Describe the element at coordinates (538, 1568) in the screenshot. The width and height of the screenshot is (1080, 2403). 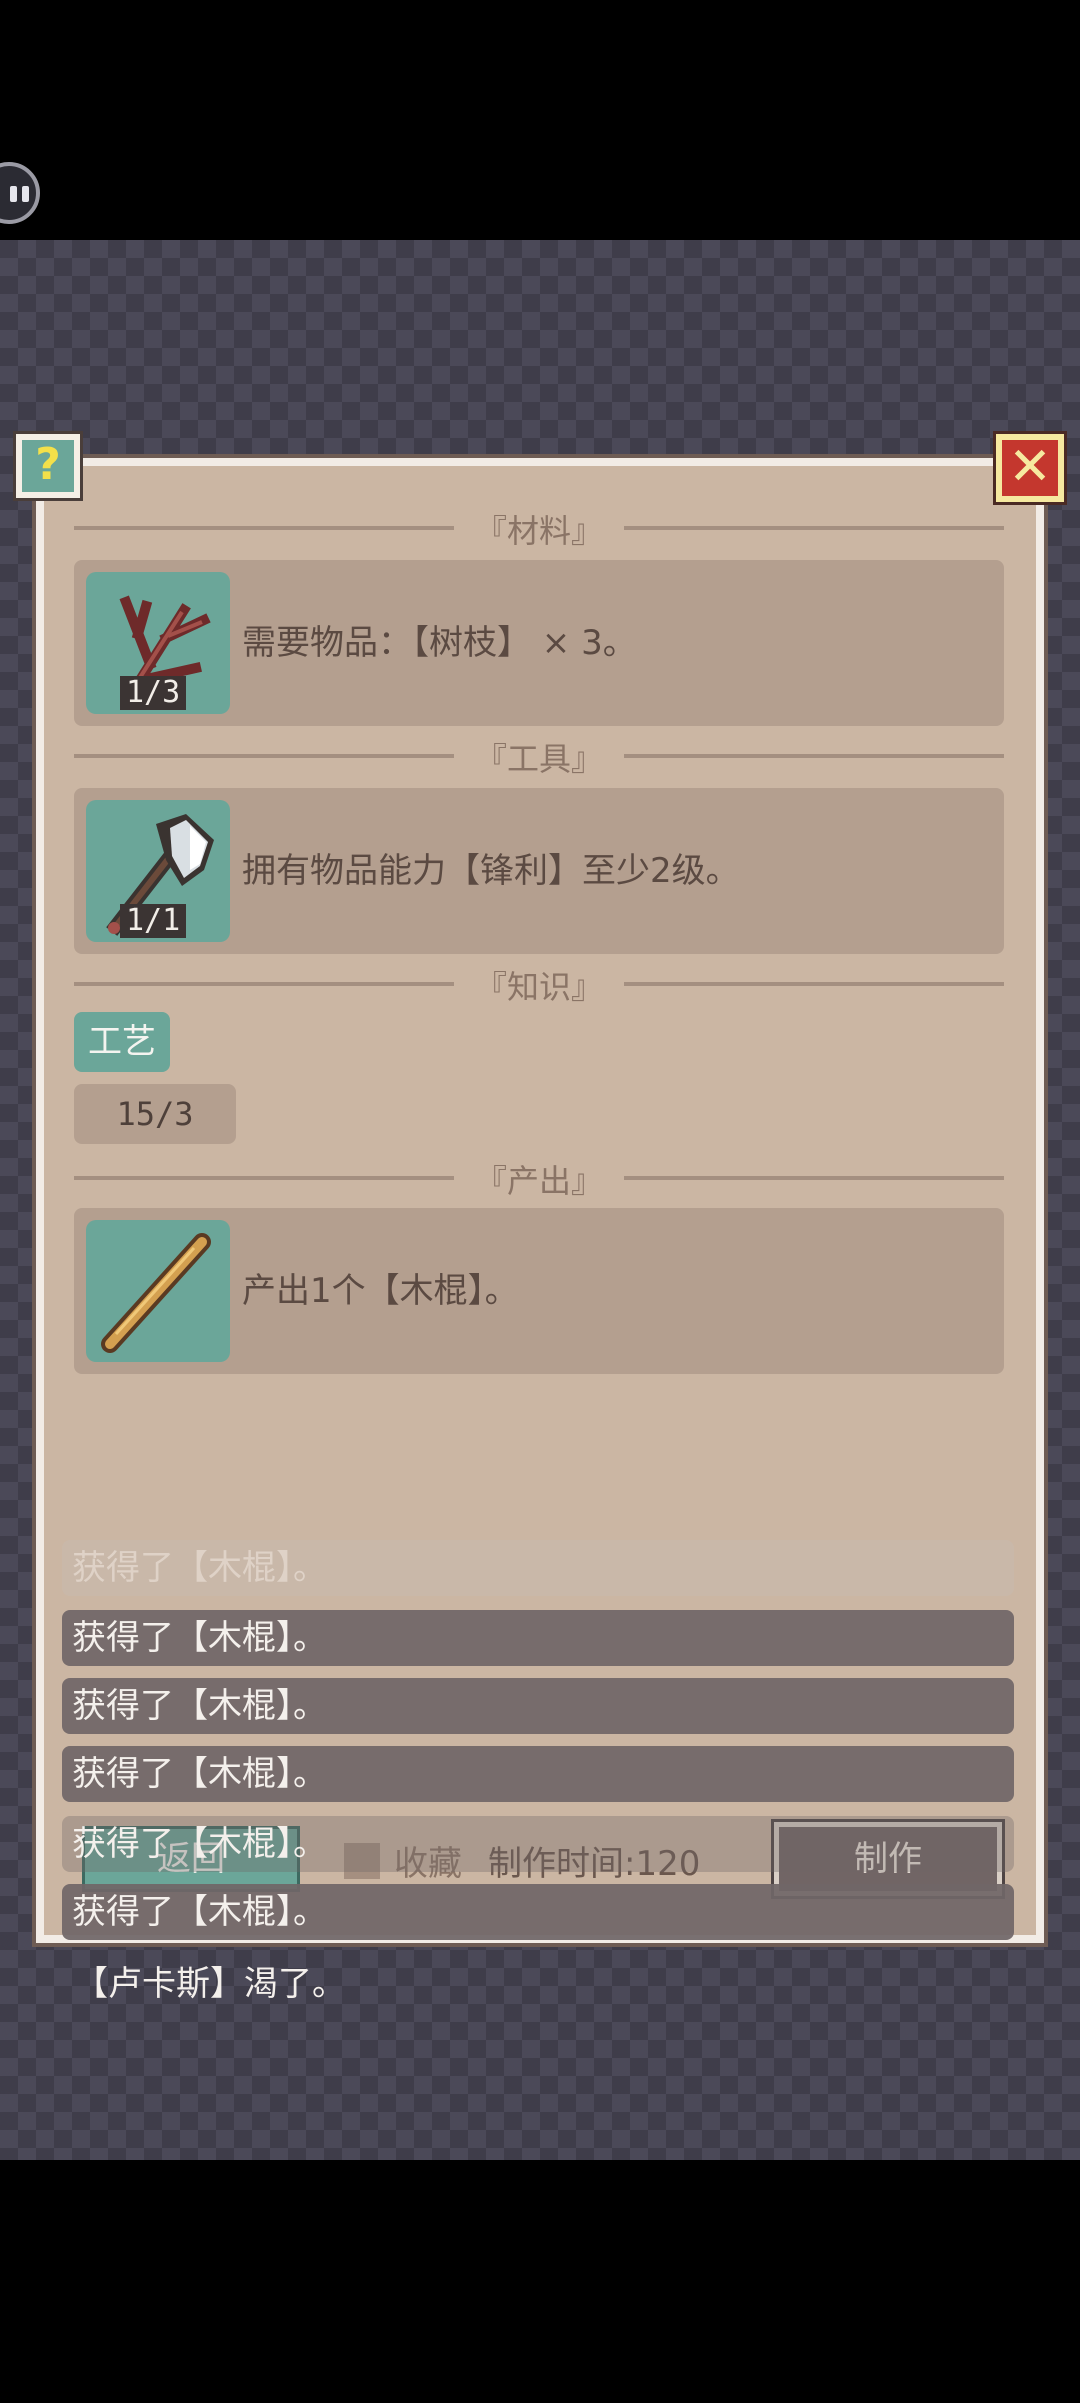
I see `log-line-faded: 获得了【木棍】。` at that location.